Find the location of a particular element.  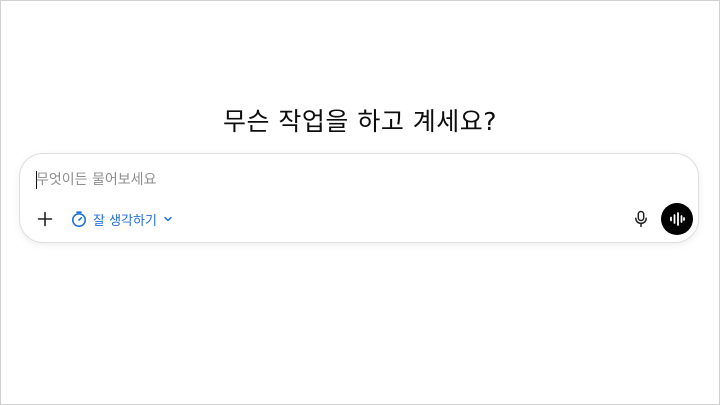

think-mode-label: 잘 생각하기 is located at coordinates (125, 221).